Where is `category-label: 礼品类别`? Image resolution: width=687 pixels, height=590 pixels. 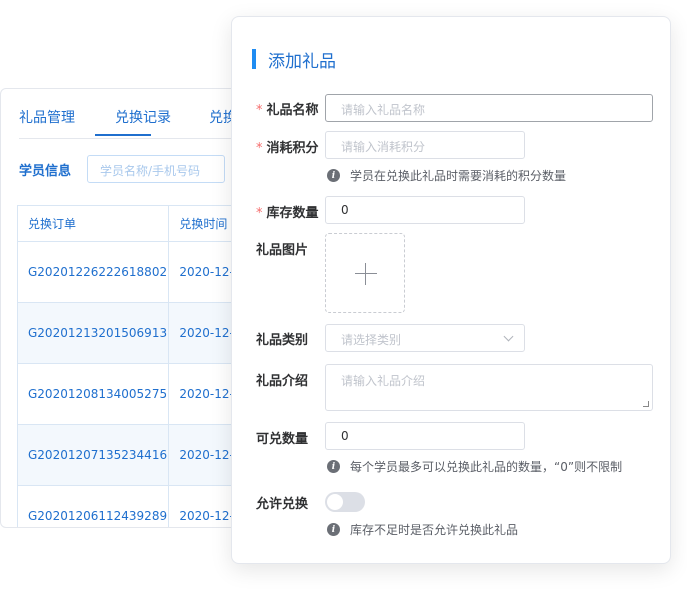
category-label: 礼品类别 is located at coordinates (282, 338).